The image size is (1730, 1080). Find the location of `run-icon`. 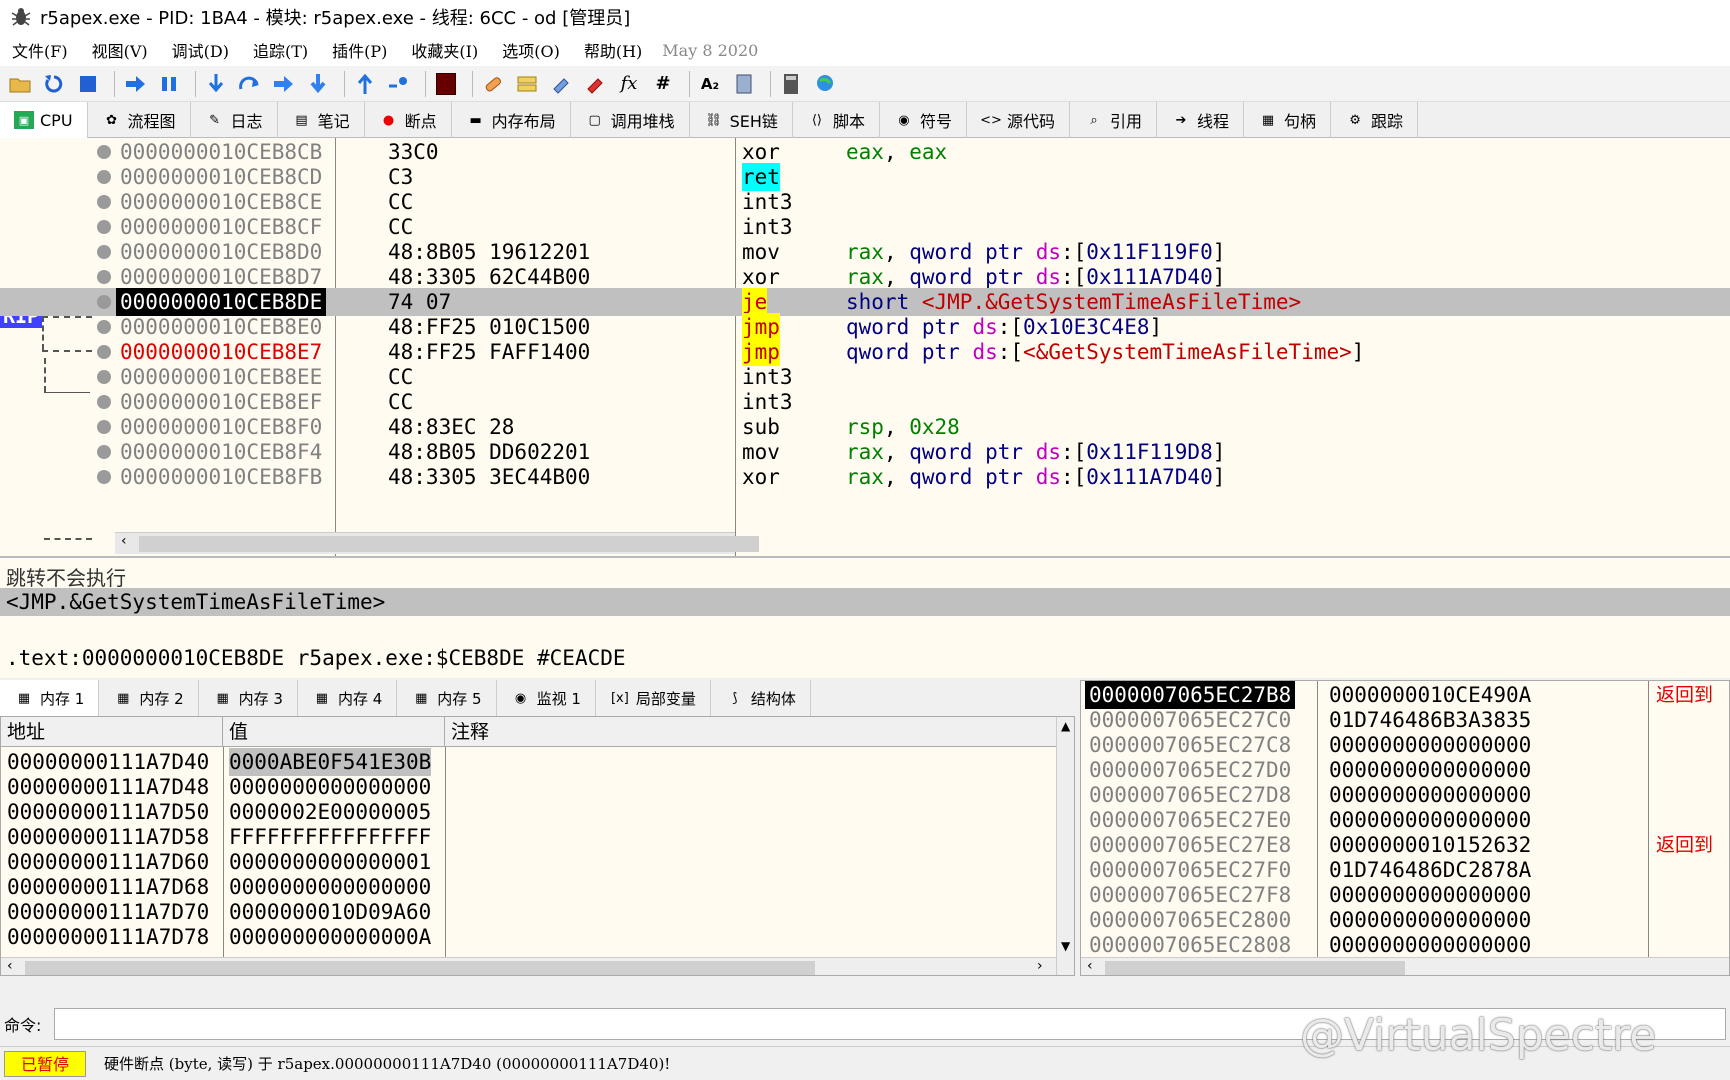

run-icon is located at coordinates (135, 84).